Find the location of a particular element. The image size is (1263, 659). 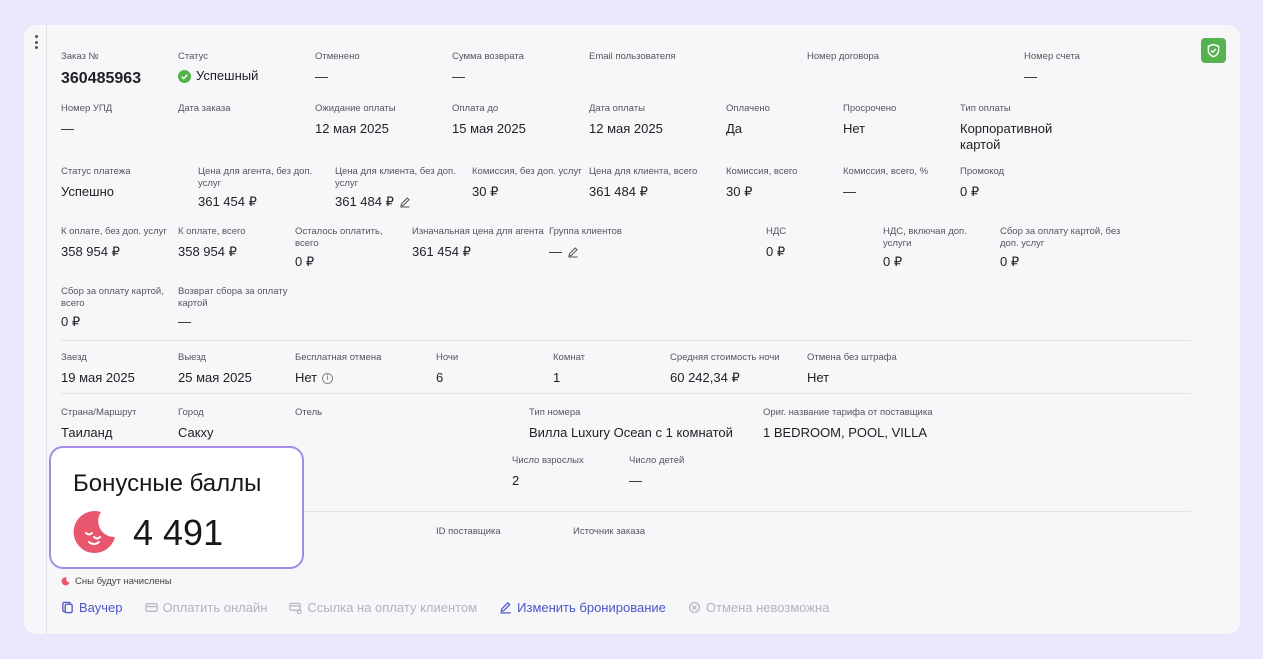

client-group-field: Группа клиентов — is located at coordinates (585, 243).